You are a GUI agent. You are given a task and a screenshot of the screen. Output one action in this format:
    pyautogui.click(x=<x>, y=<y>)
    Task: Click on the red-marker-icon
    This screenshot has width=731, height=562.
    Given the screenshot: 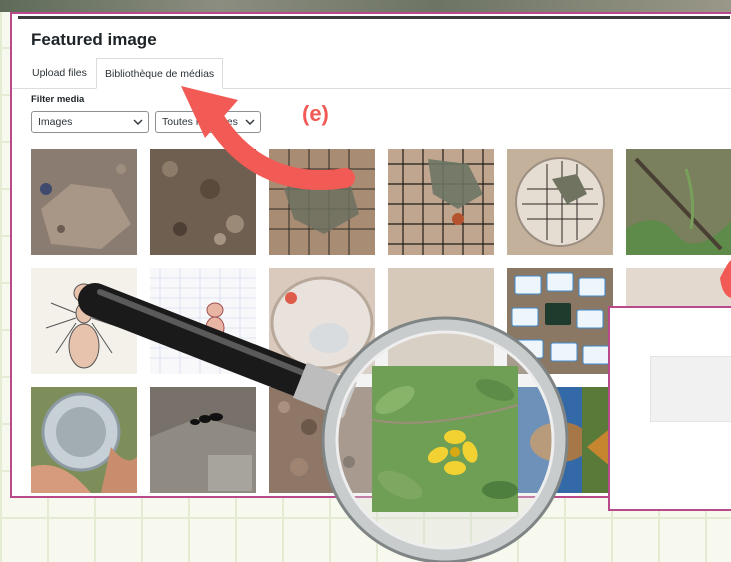 What is the action you would take?
    pyautogui.click(x=725, y=279)
    